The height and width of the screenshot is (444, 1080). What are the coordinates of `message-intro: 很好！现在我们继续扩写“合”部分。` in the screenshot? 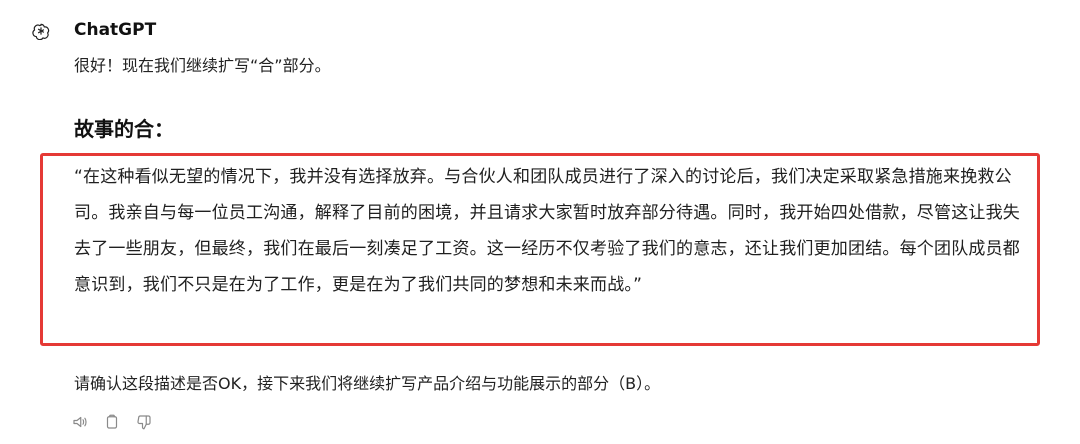 It's located at (202, 65).